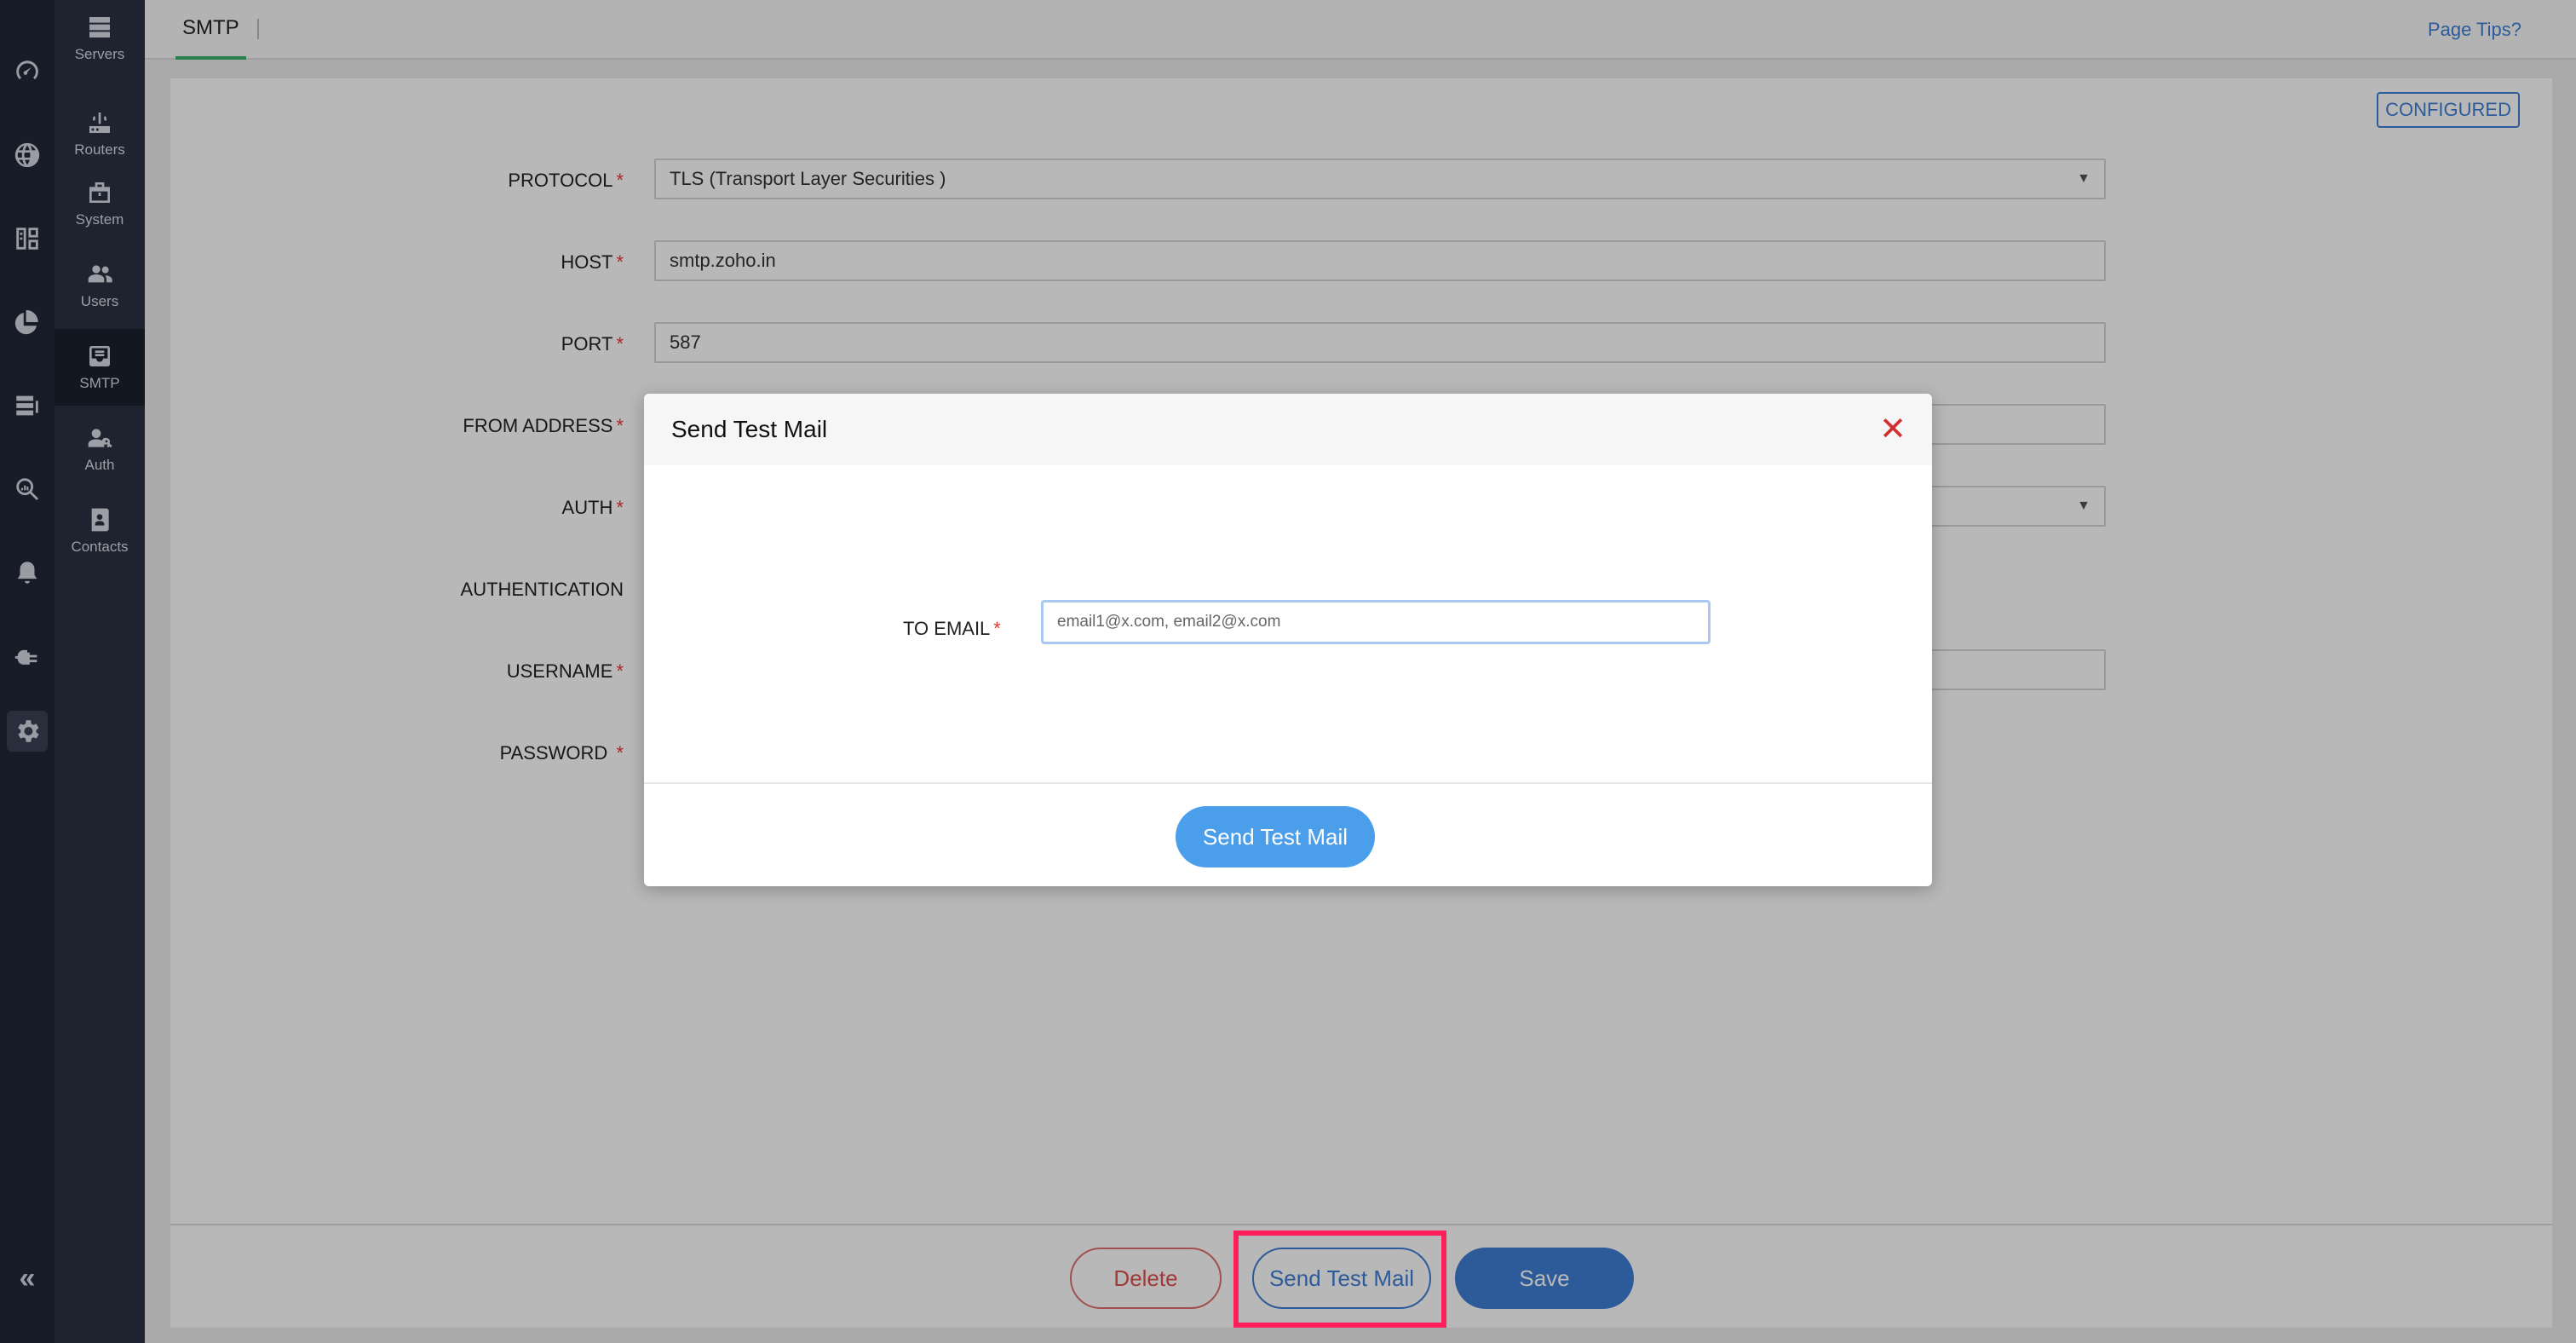 The image size is (2576, 1343). Describe the element at coordinates (1276, 836) in the screenshot. I see `dialog-send-test-mail-button: Send Test Mail` at that location.